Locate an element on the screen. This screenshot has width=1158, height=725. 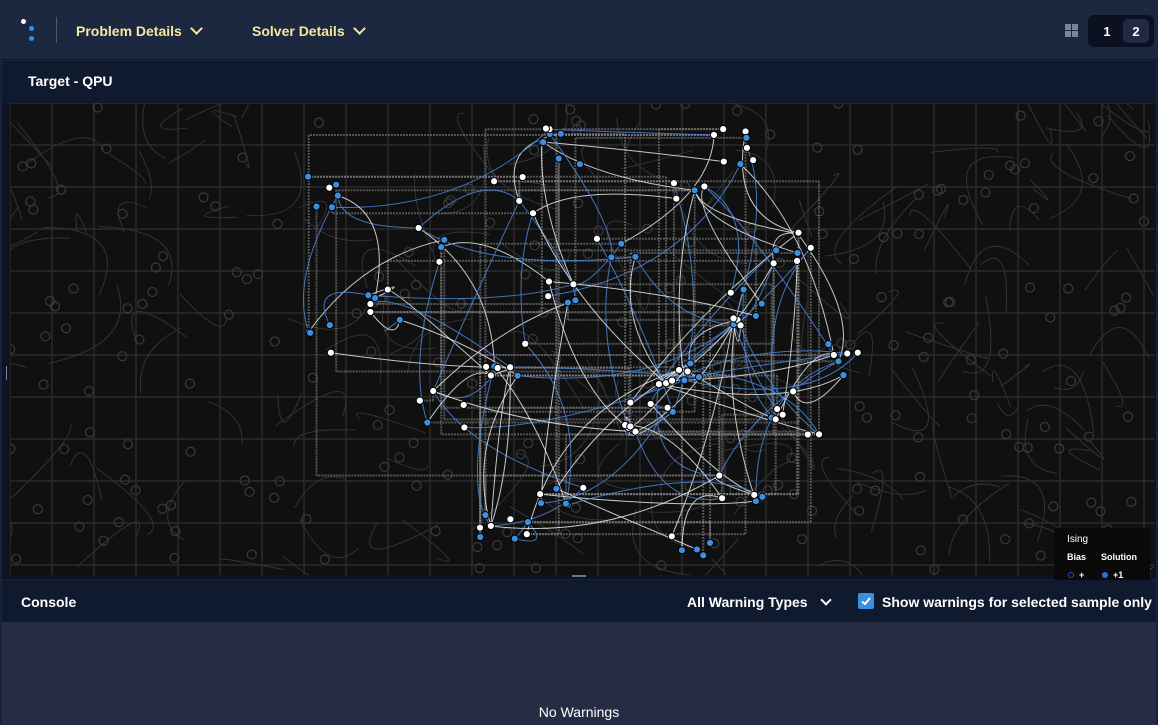
page-2-button: 2 is located at coordinates (1136, 31).